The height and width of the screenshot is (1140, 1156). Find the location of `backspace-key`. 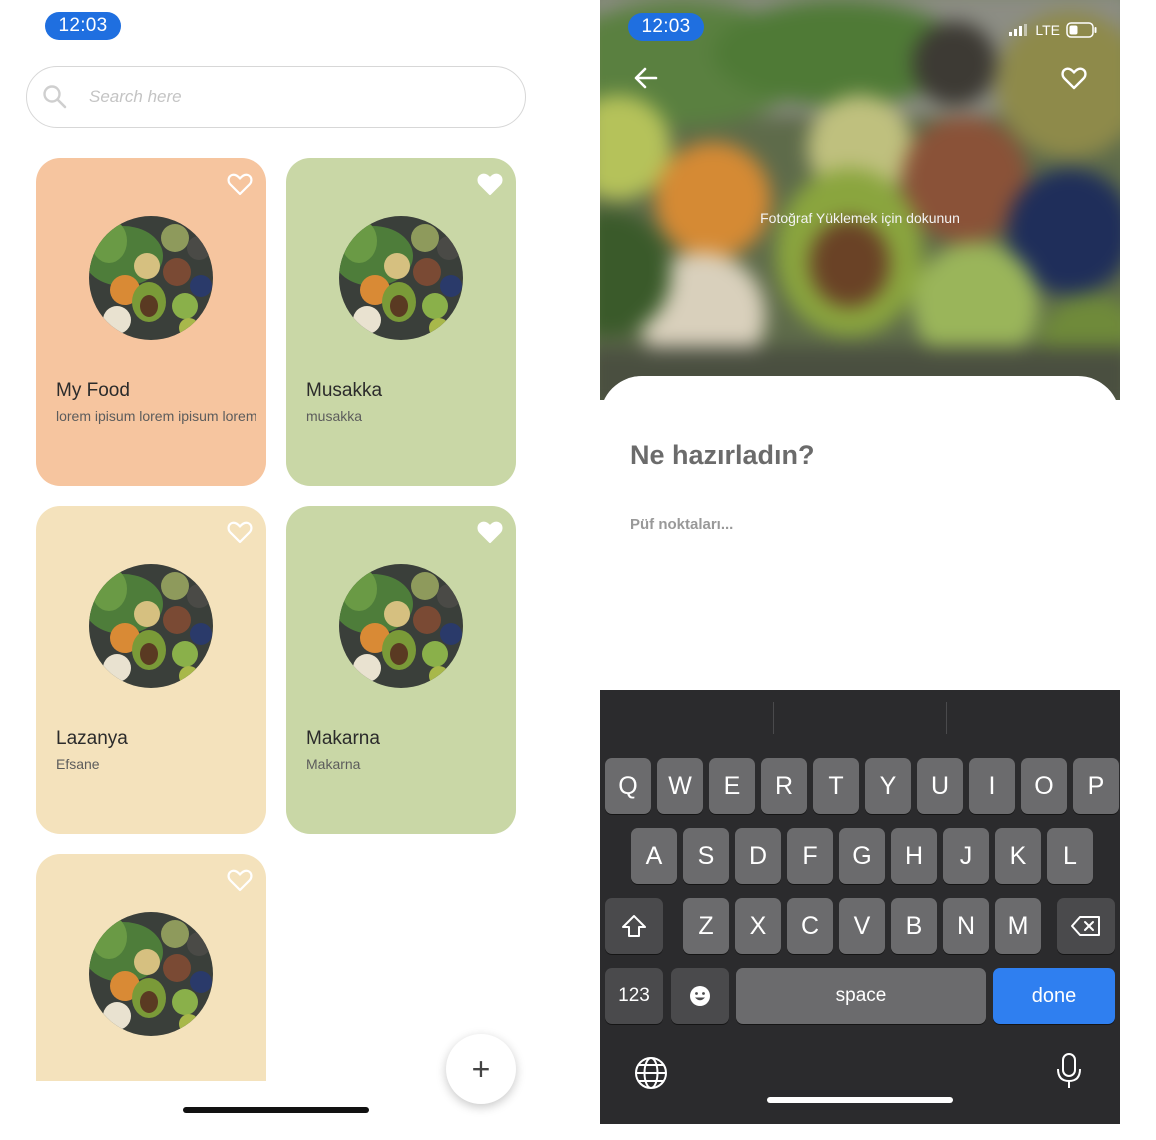

backspace-key is located at coordinates (1086, 926).